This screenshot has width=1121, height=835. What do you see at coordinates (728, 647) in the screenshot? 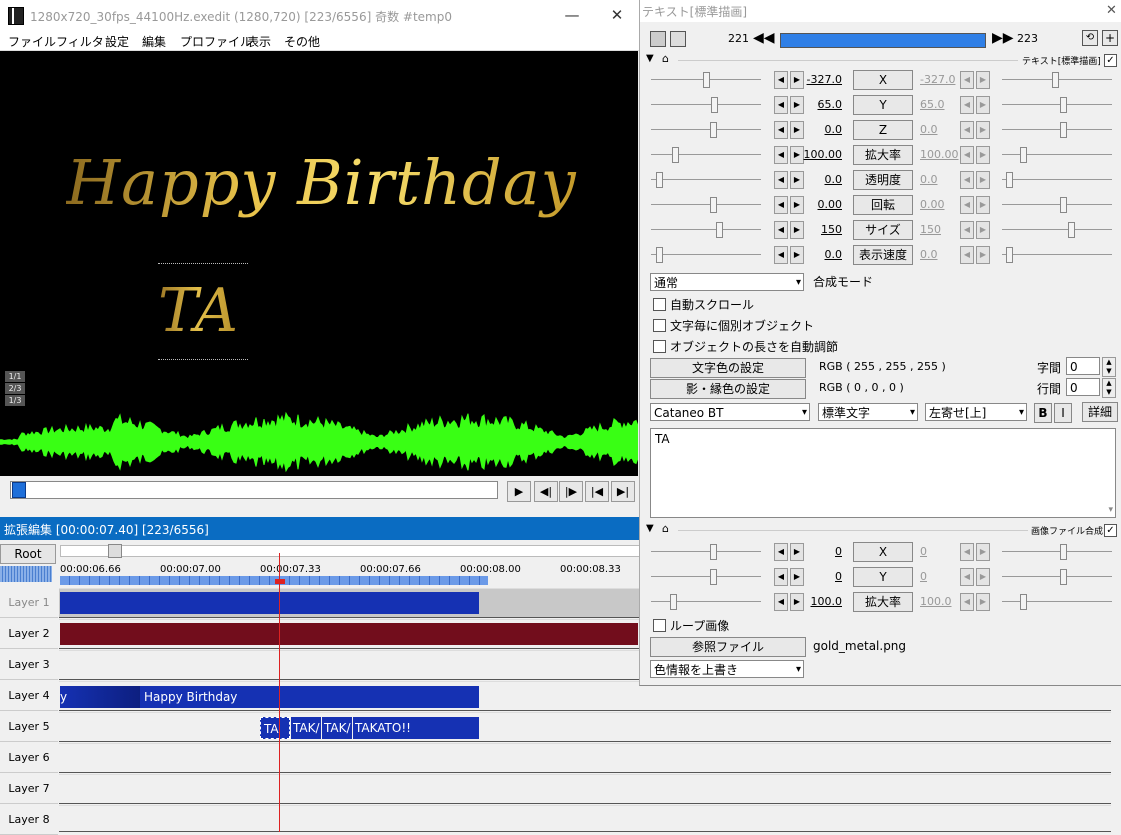
I see `ref-file-button: 参照ファイル` at bounding box center [728, 647].